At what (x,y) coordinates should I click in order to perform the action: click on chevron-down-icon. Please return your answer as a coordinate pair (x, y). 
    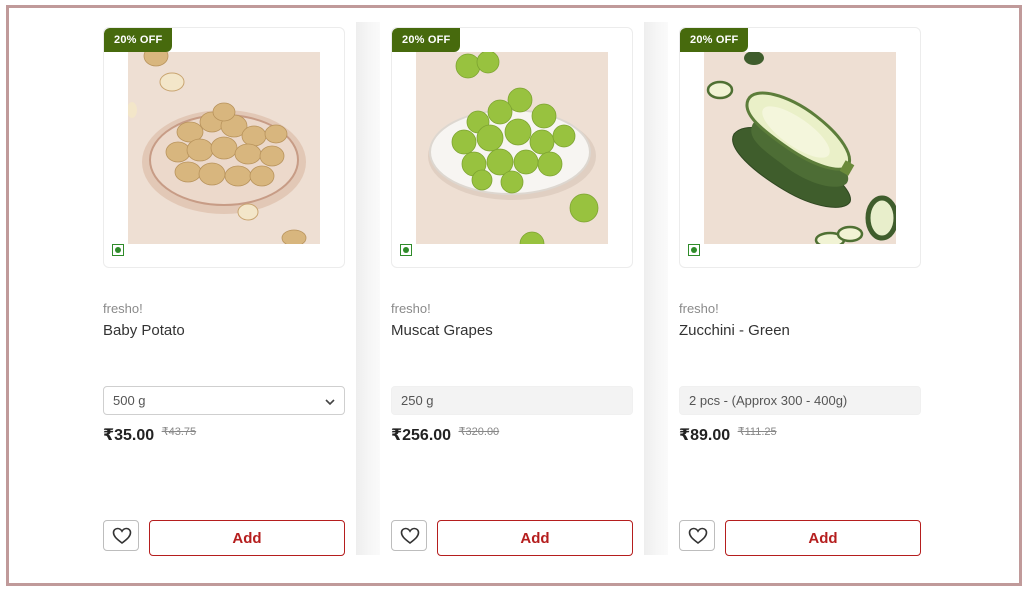
    Looking at the image, I should click on (330, 402).